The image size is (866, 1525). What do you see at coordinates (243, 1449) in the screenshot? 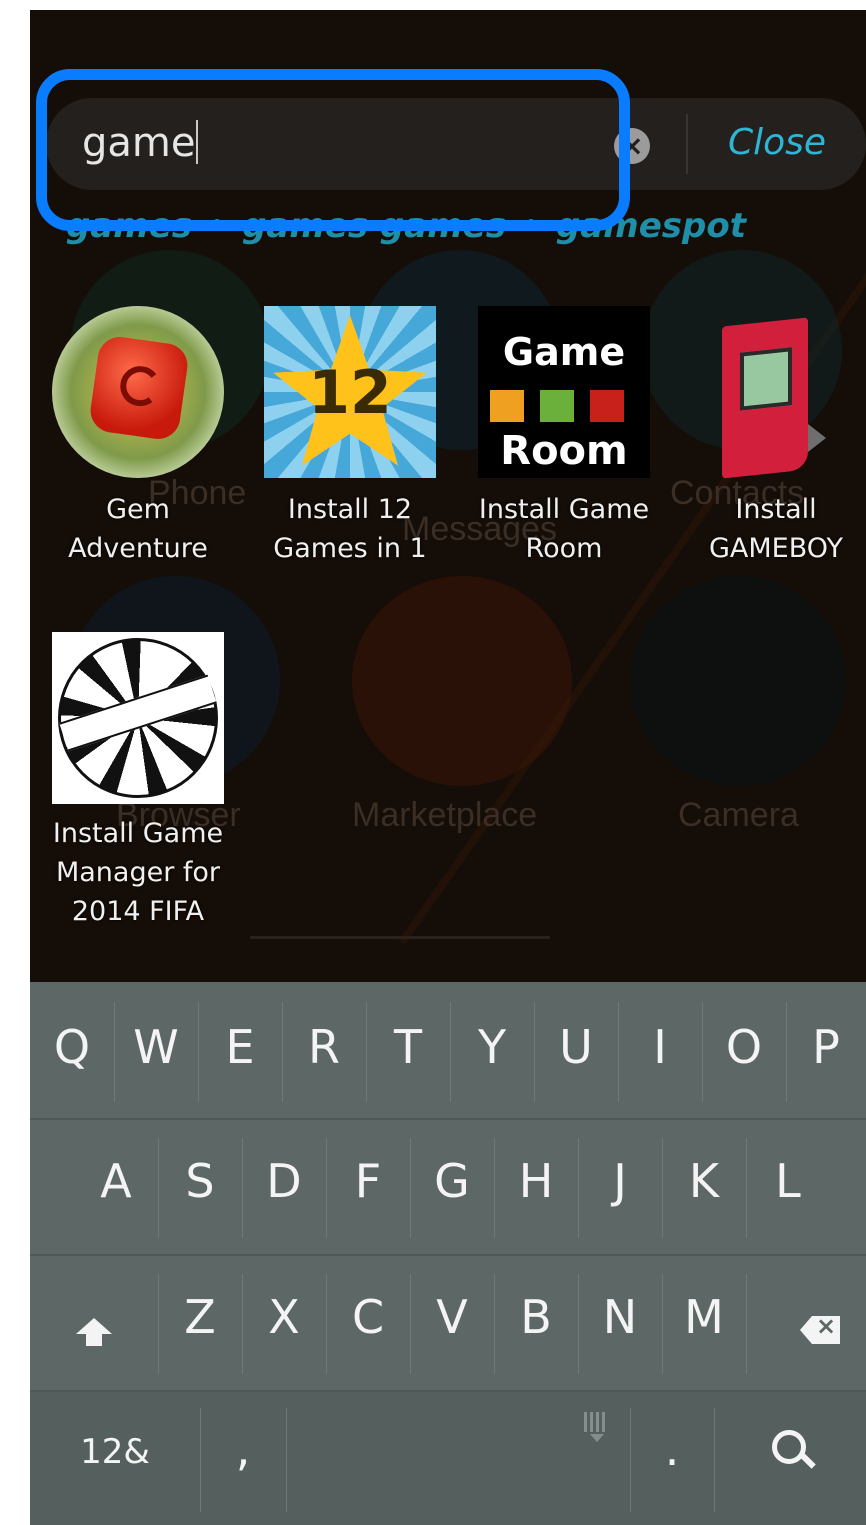
I see `comma-key: ,` at bounding box center [243, 1449].